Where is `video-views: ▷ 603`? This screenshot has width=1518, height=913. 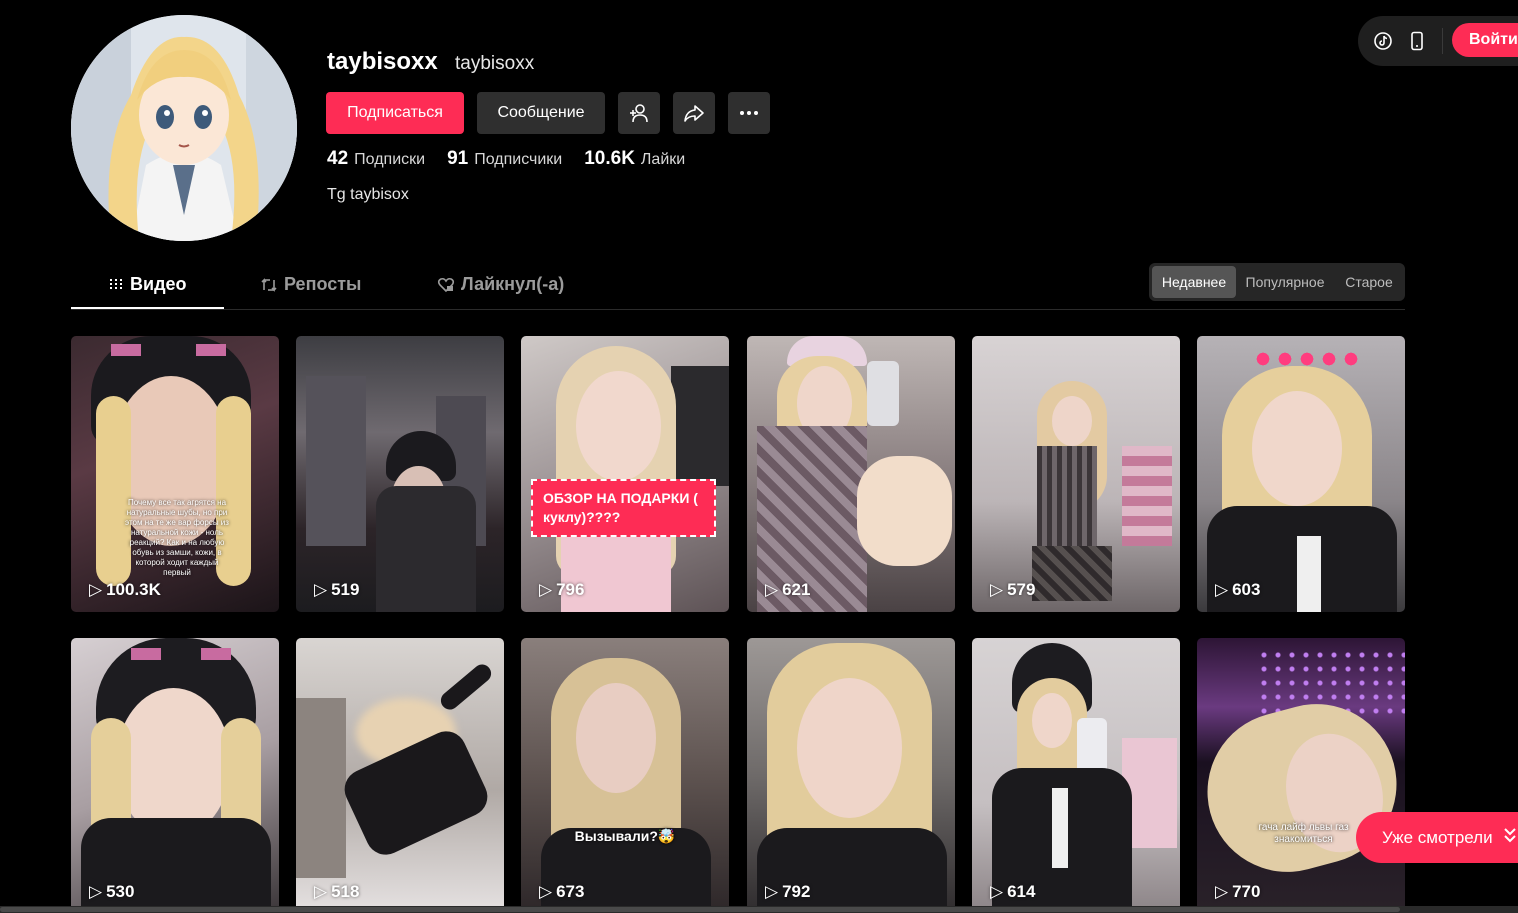 video-views: ▷ 603 is located at coordinates (1237, 590).